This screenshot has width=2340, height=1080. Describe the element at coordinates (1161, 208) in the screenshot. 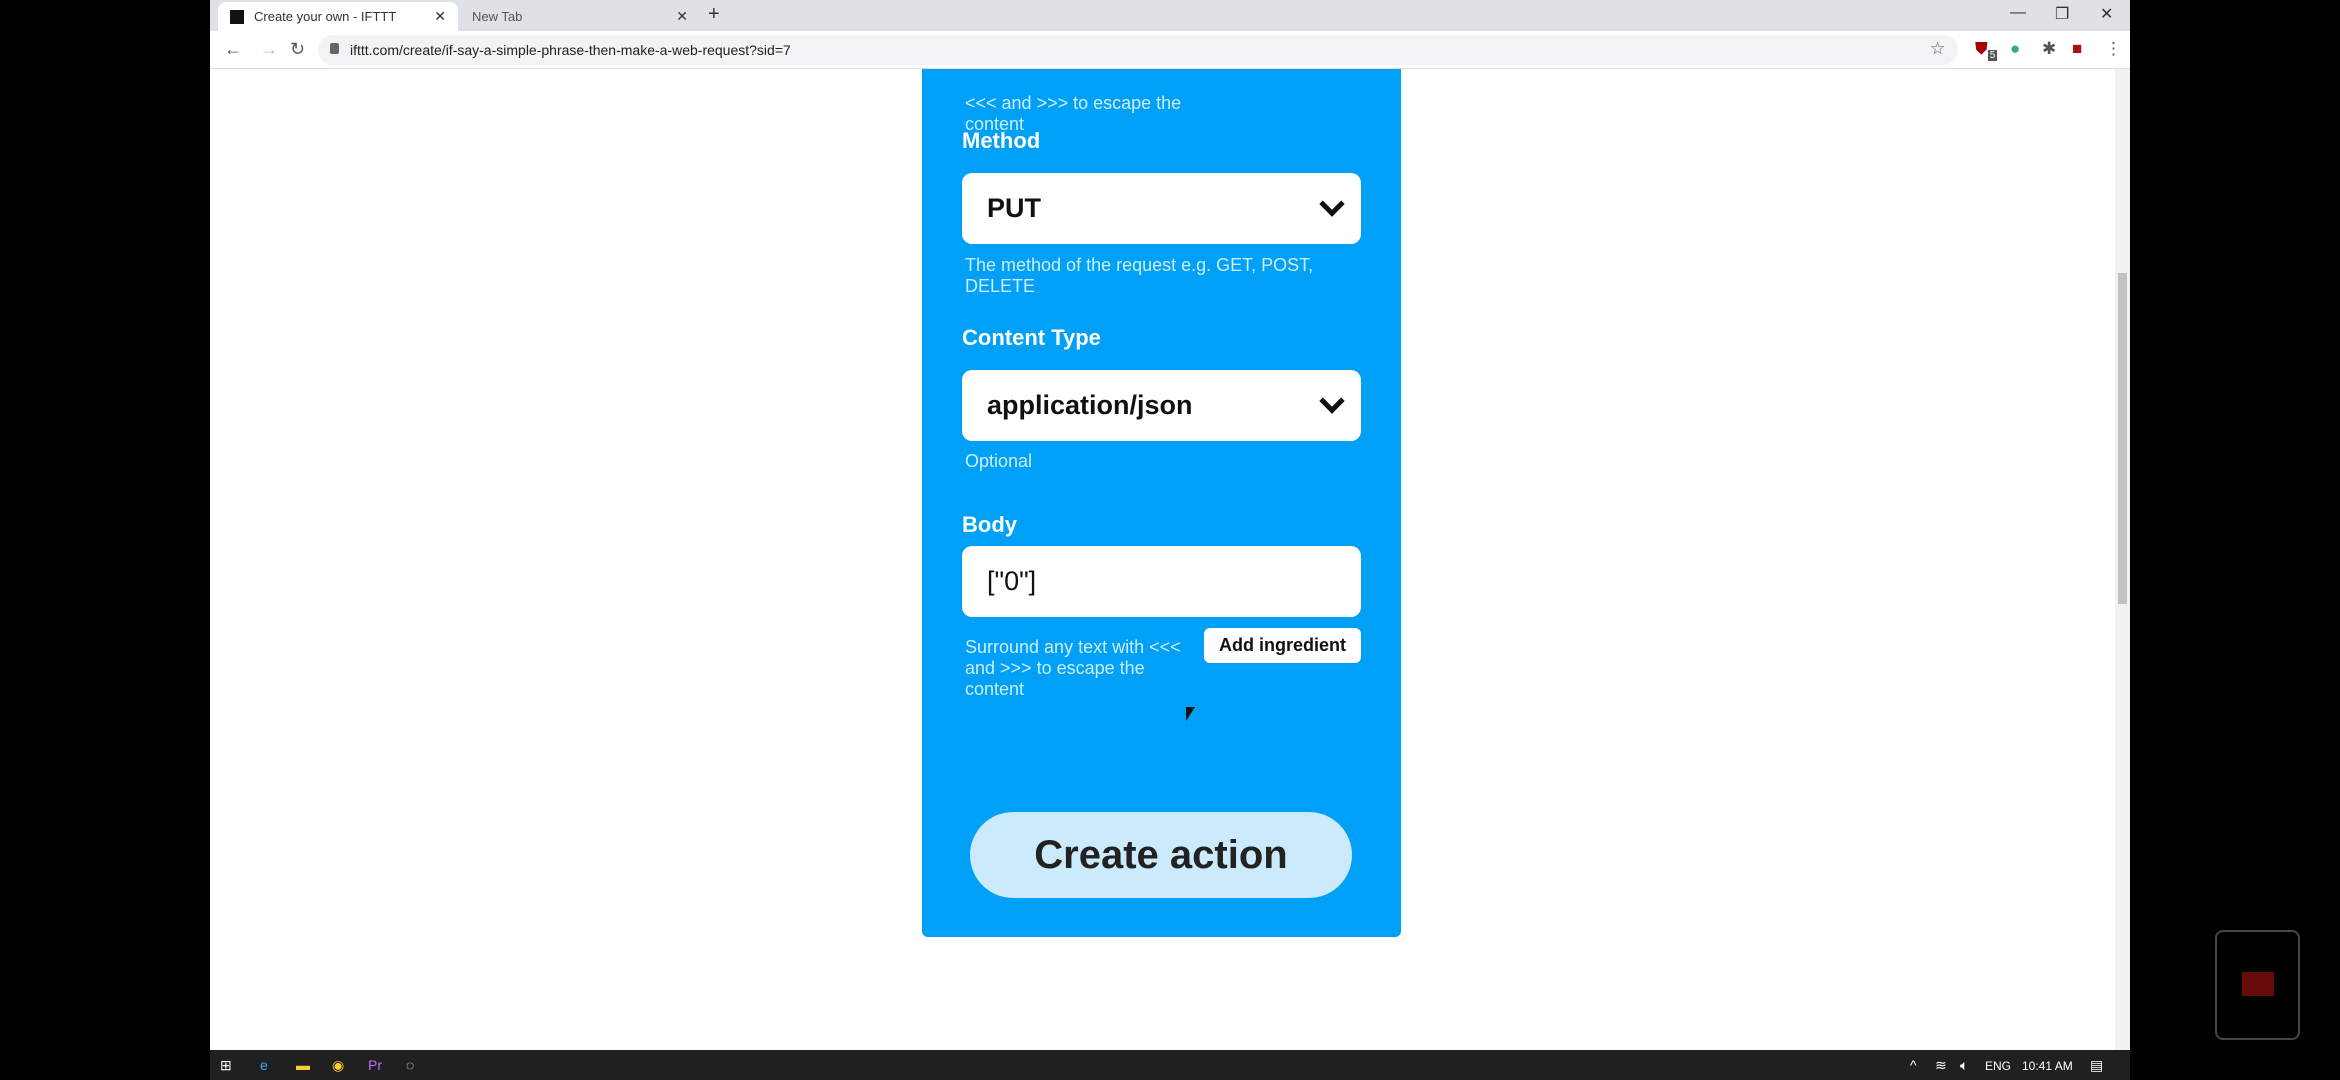

I see `method-select: PUT` at that location.